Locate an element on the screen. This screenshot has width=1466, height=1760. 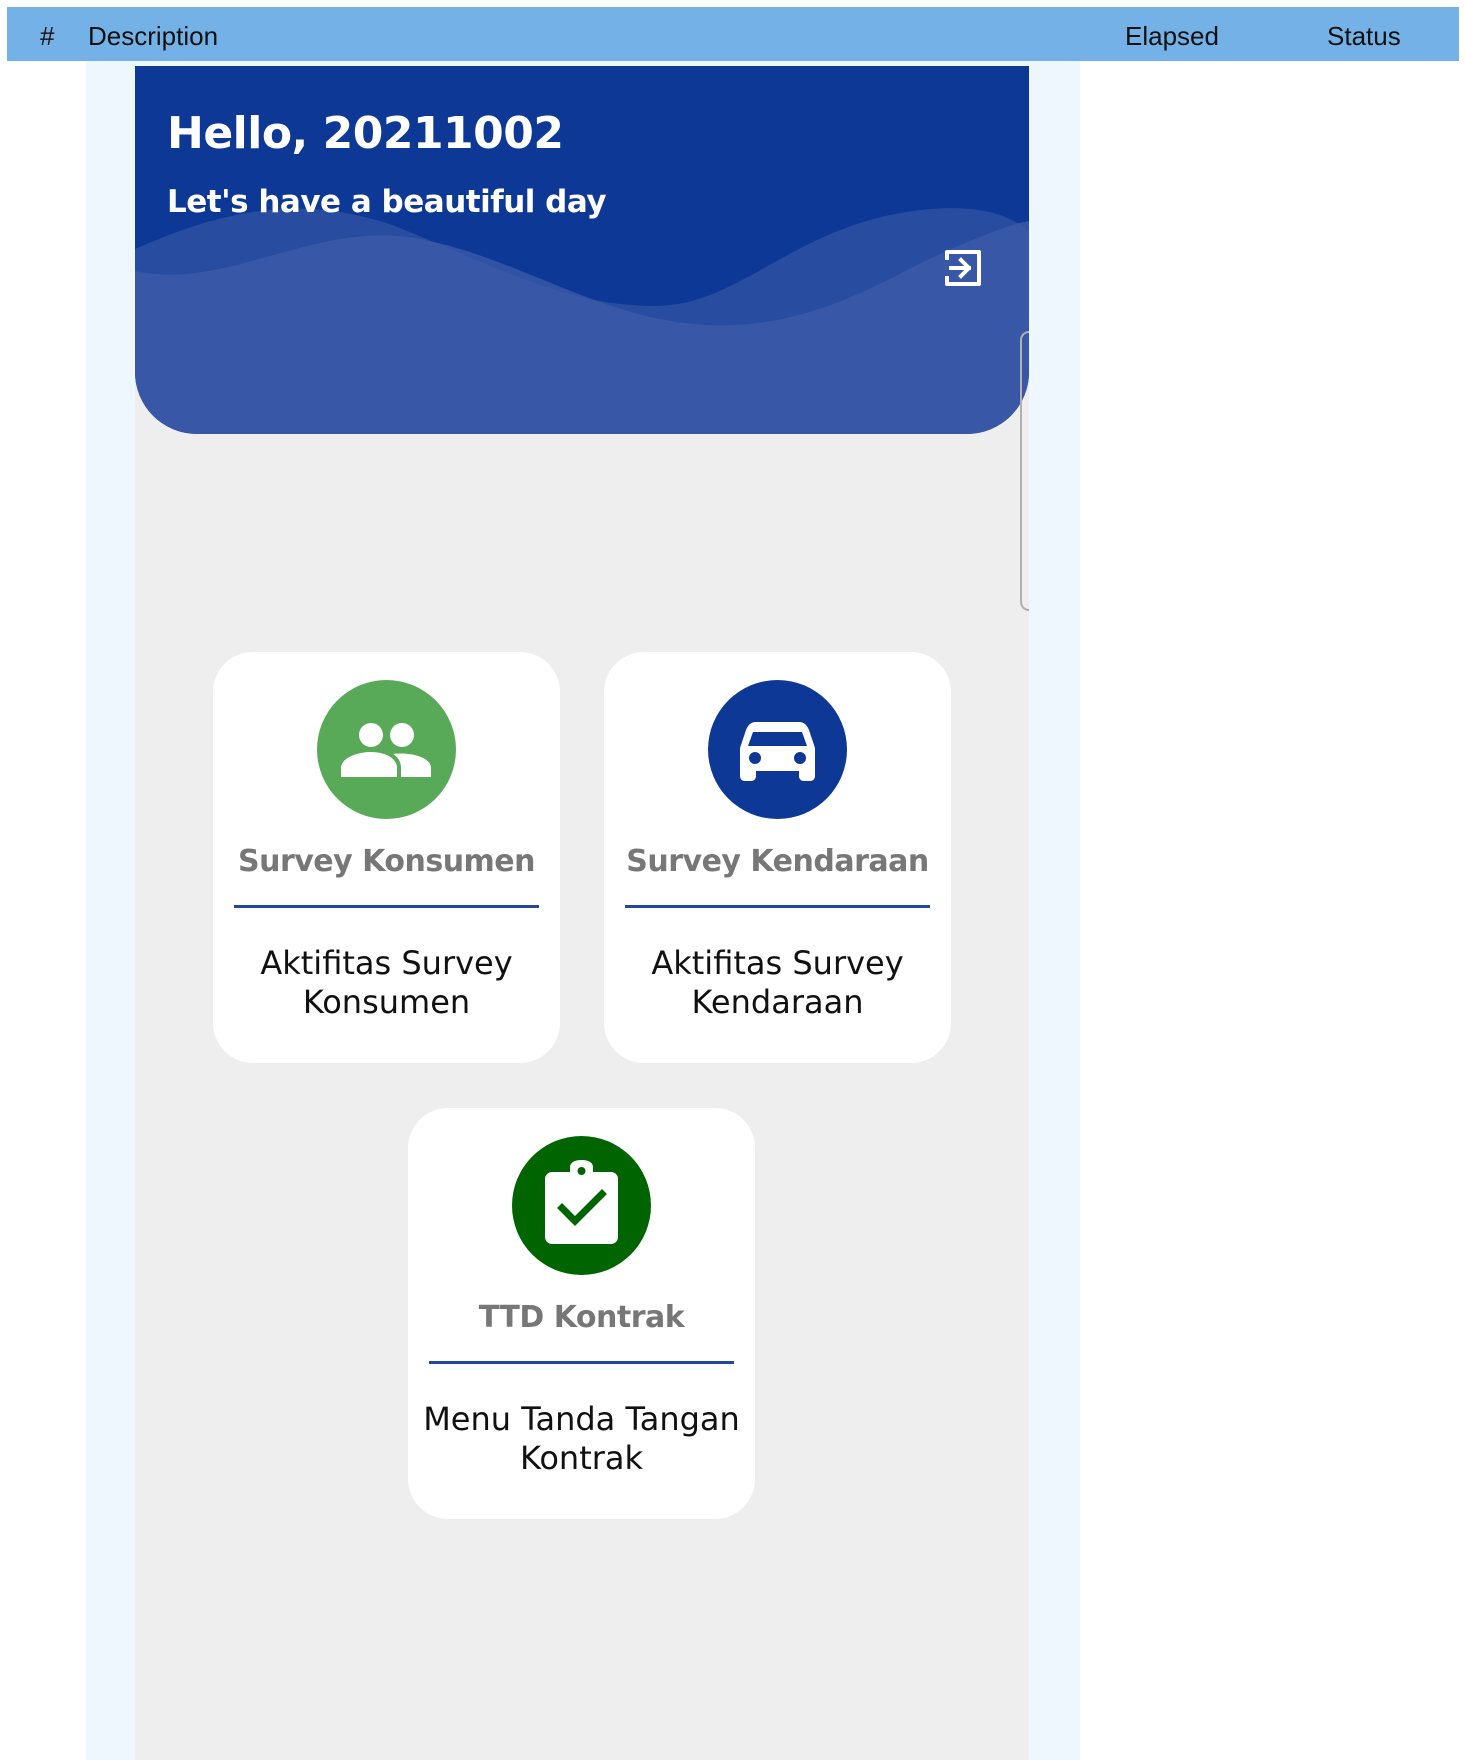
survey-kendaraan-icon-circle is located at coordinates (777, 749).